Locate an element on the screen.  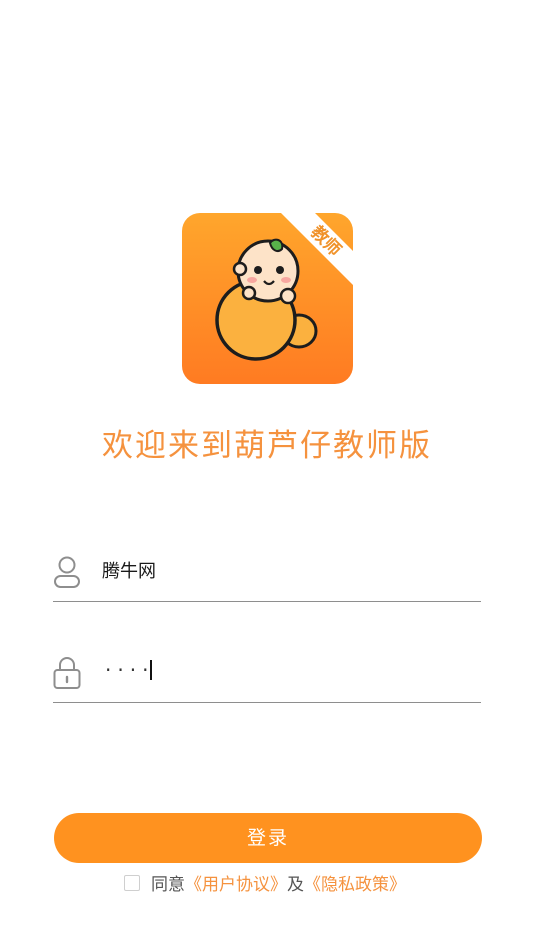
welcome-title: 欢迎来到葫芦仔教师版 is located at coordinates (267, 446).